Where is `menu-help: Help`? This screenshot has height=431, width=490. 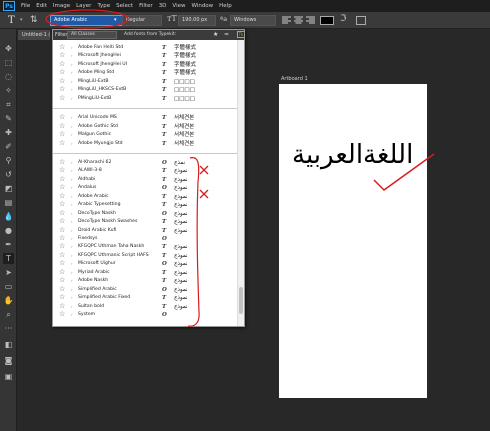
menu-help: Help is located at coordinates (225, 6).